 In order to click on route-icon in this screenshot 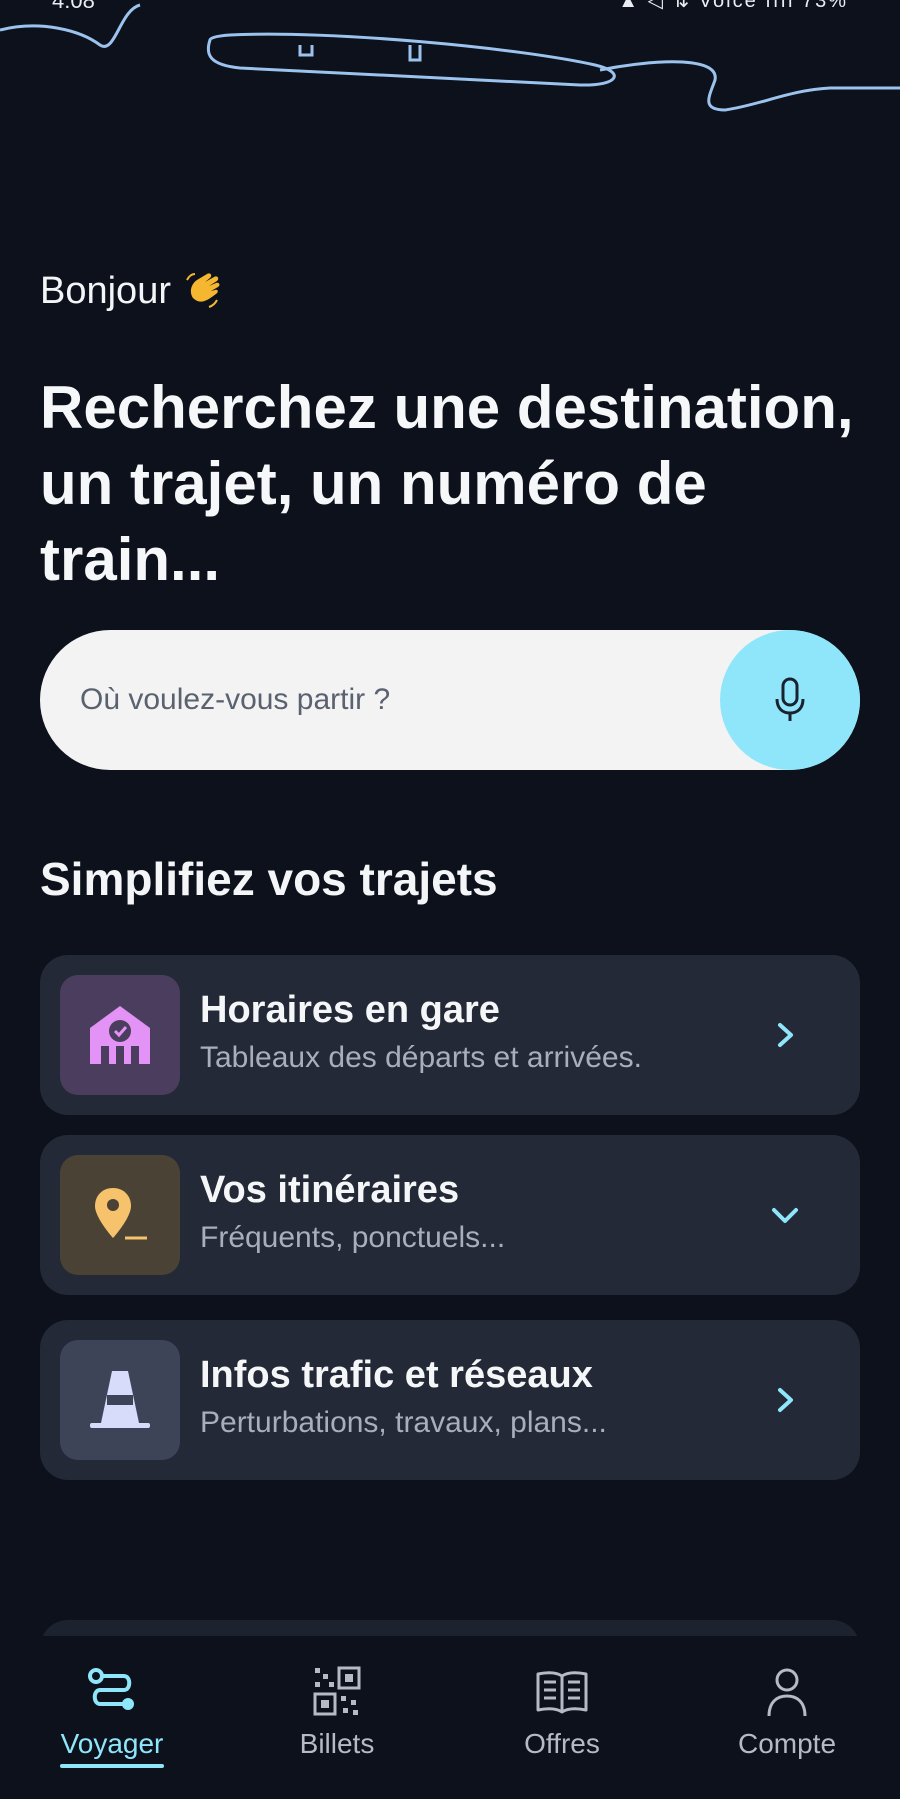, I will do `click(112, 1692)`.